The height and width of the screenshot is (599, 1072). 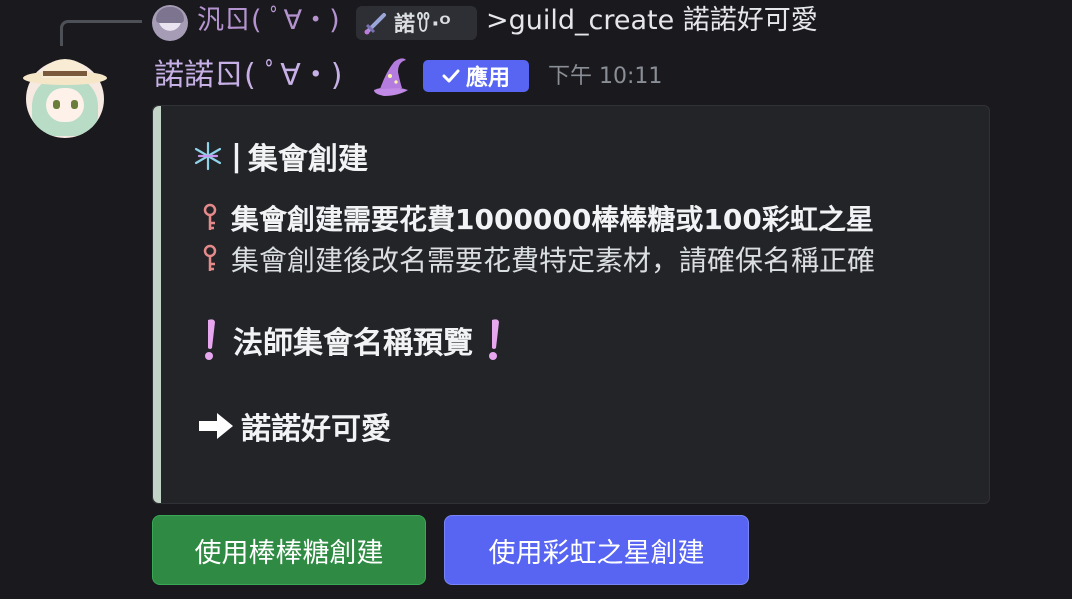 What do you see at coordinates (208, 156) in the screenshot?
I see `sparkle-icon` at bounding box center [208, 156].